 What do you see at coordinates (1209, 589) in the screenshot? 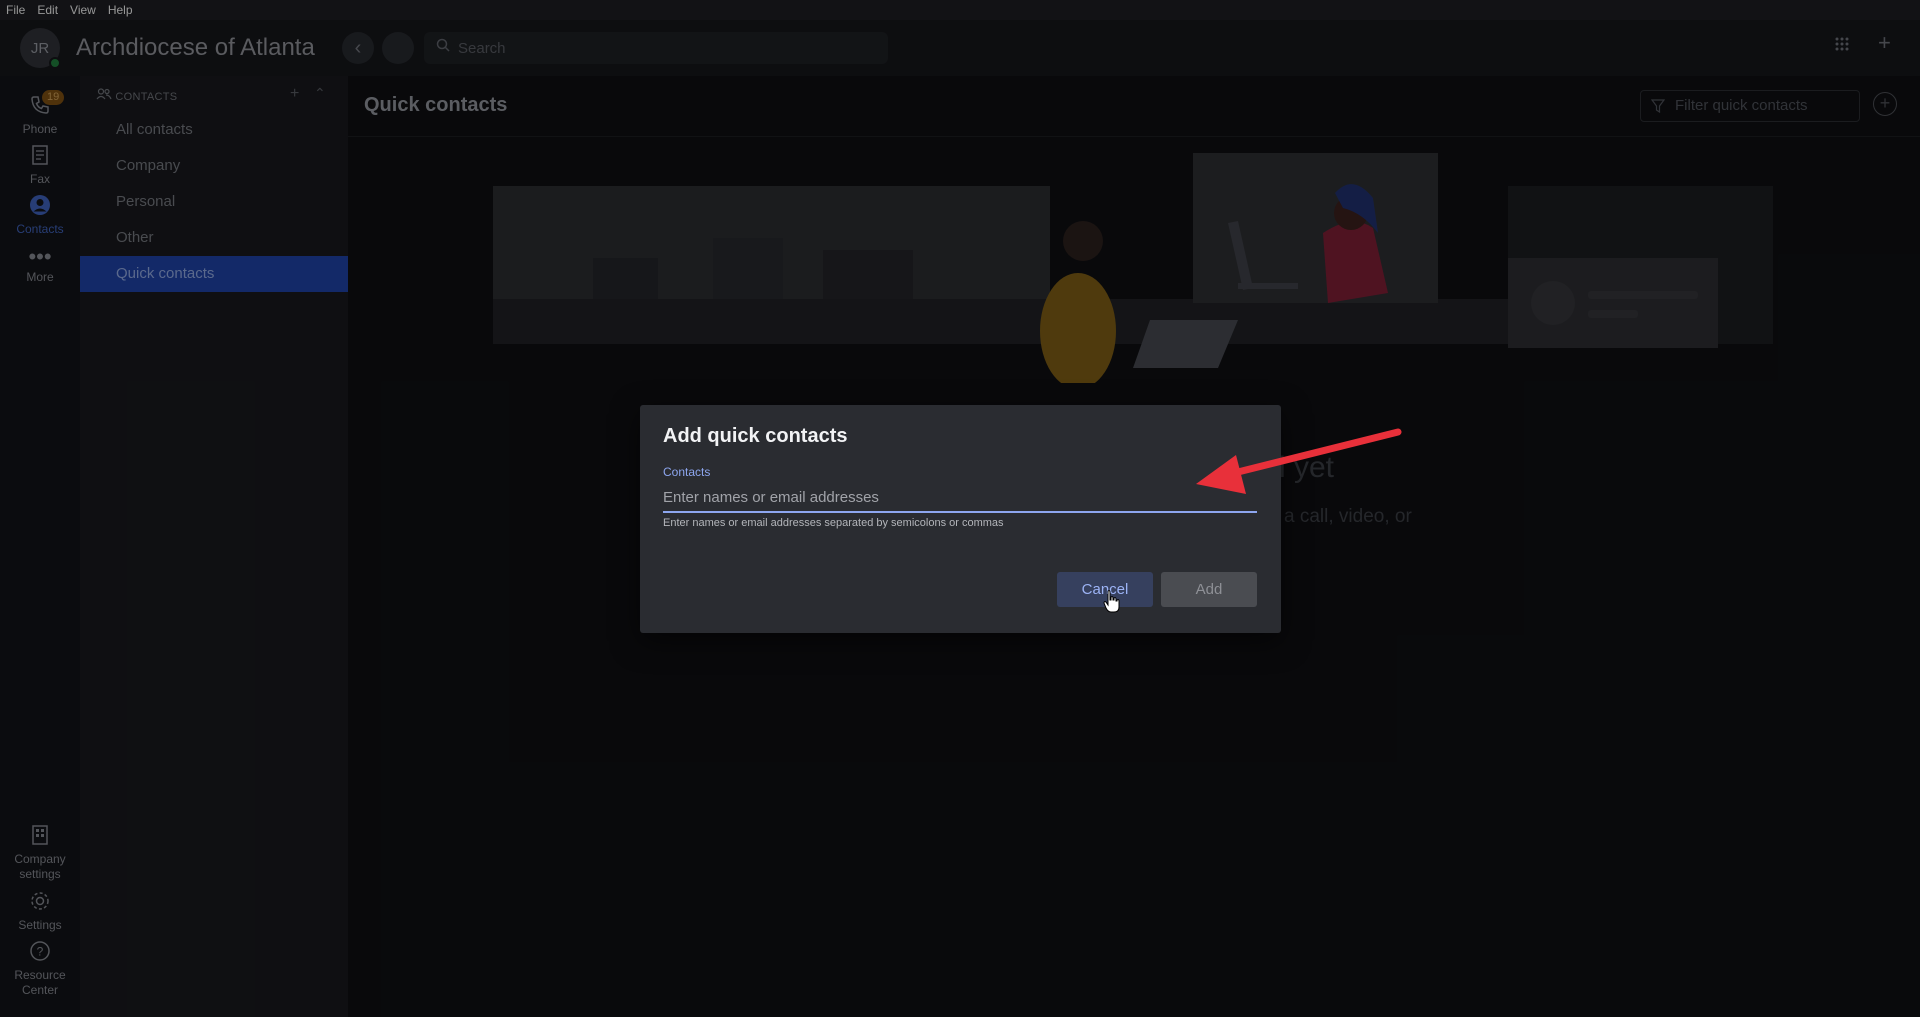
I see `add-button: Add` at bounding box center [1209, 589].